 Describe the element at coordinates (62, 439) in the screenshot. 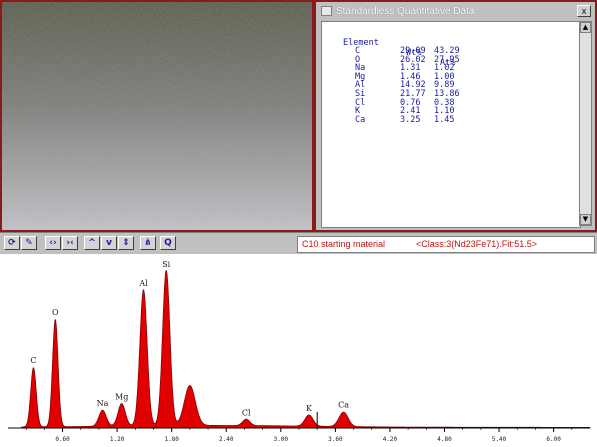

I see `x-tick-label: 0.60` at that location.